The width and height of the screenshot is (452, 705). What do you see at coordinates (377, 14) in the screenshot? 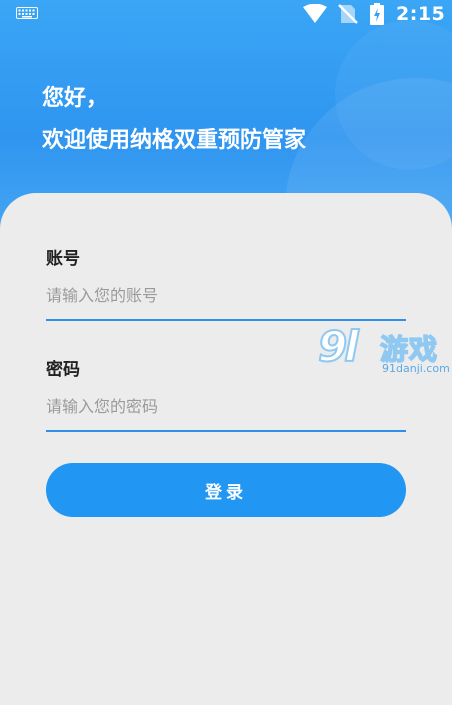
I see `battery-charging-icon` at bounding box center [377, 14].